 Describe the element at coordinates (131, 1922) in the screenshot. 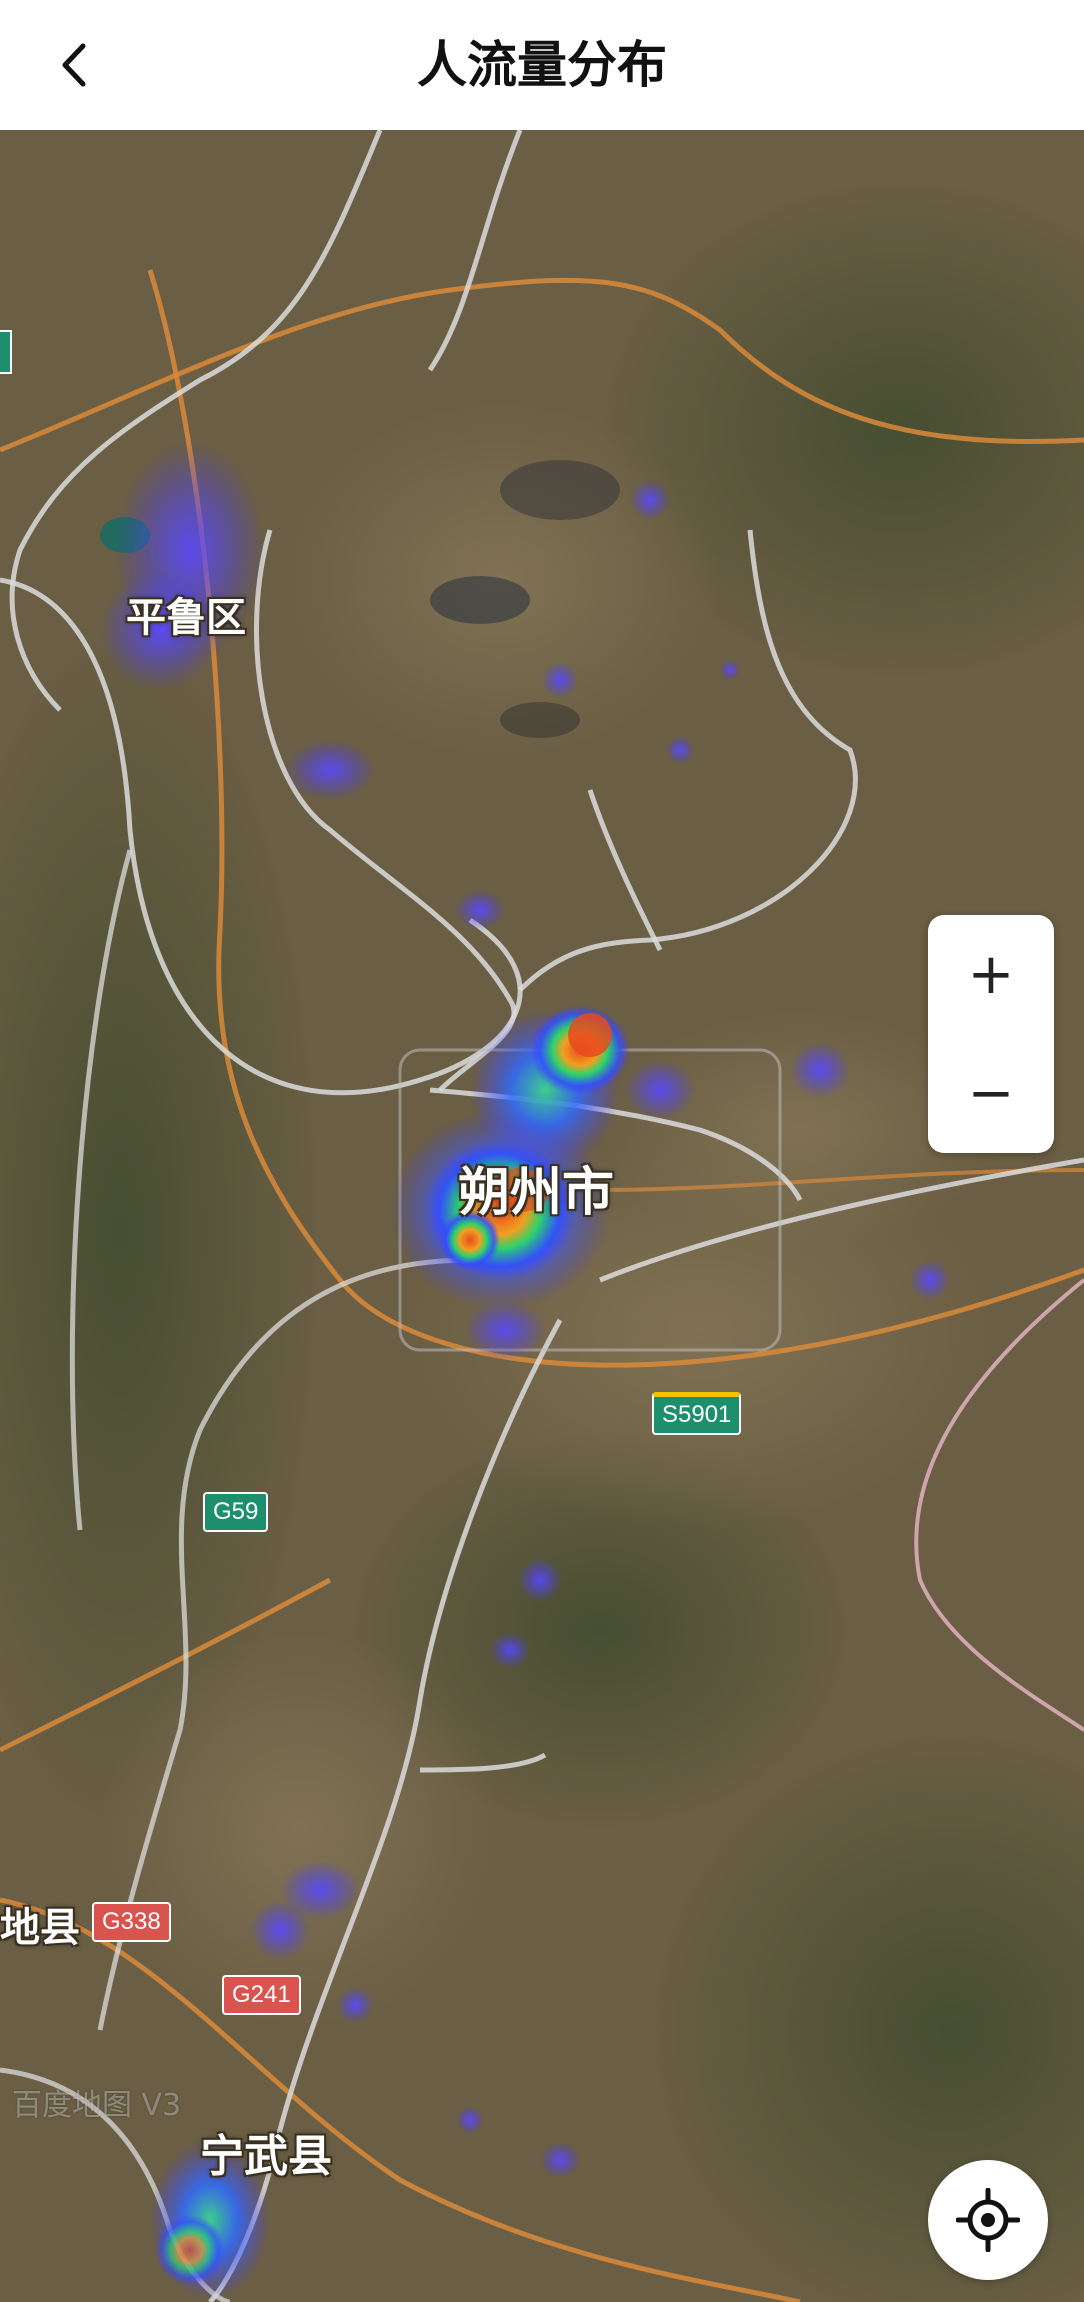

I see `road-shield-g338: G338` at that location.